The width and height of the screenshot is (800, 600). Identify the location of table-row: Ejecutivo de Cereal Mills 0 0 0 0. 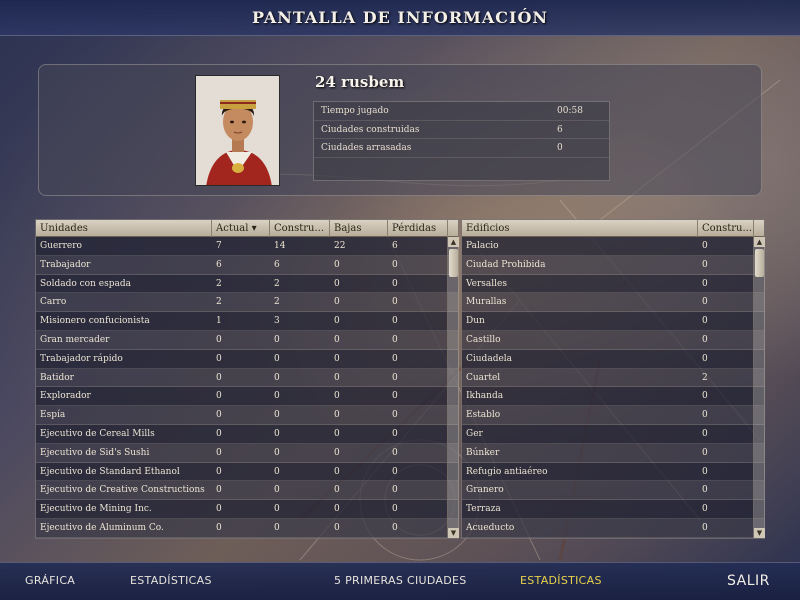
(247, 434).